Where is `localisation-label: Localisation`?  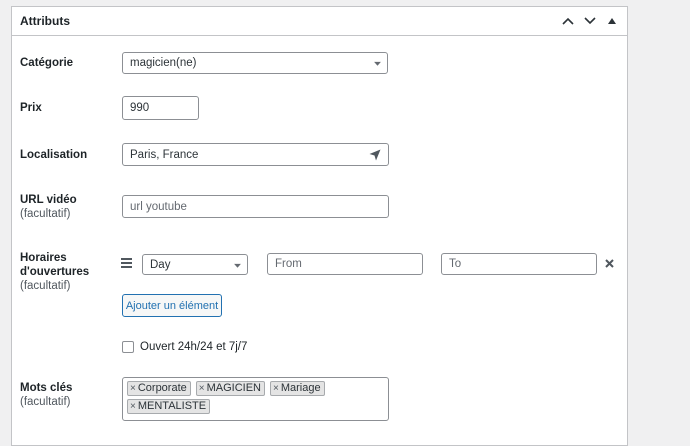
localisation-label: Localisation is located at coordinates (53, 155).